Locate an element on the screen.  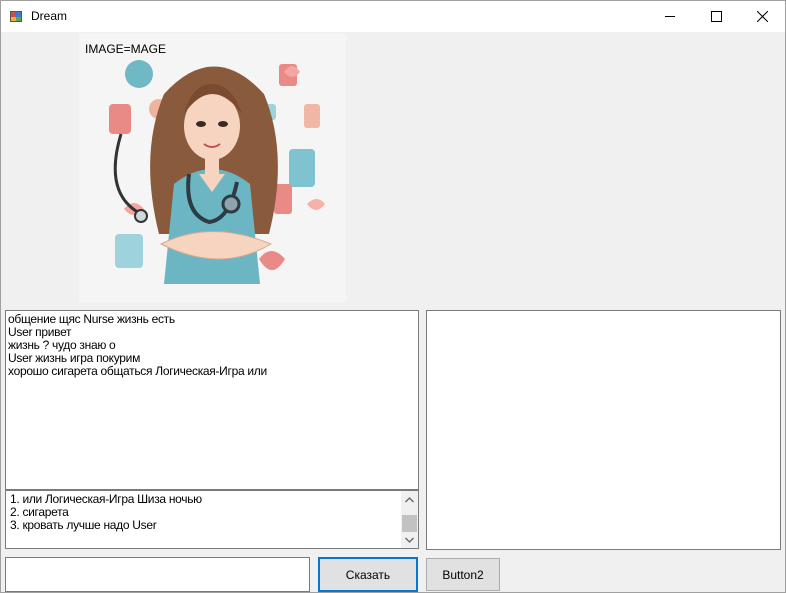
minimize-icon is located at coordinates (669, 16).